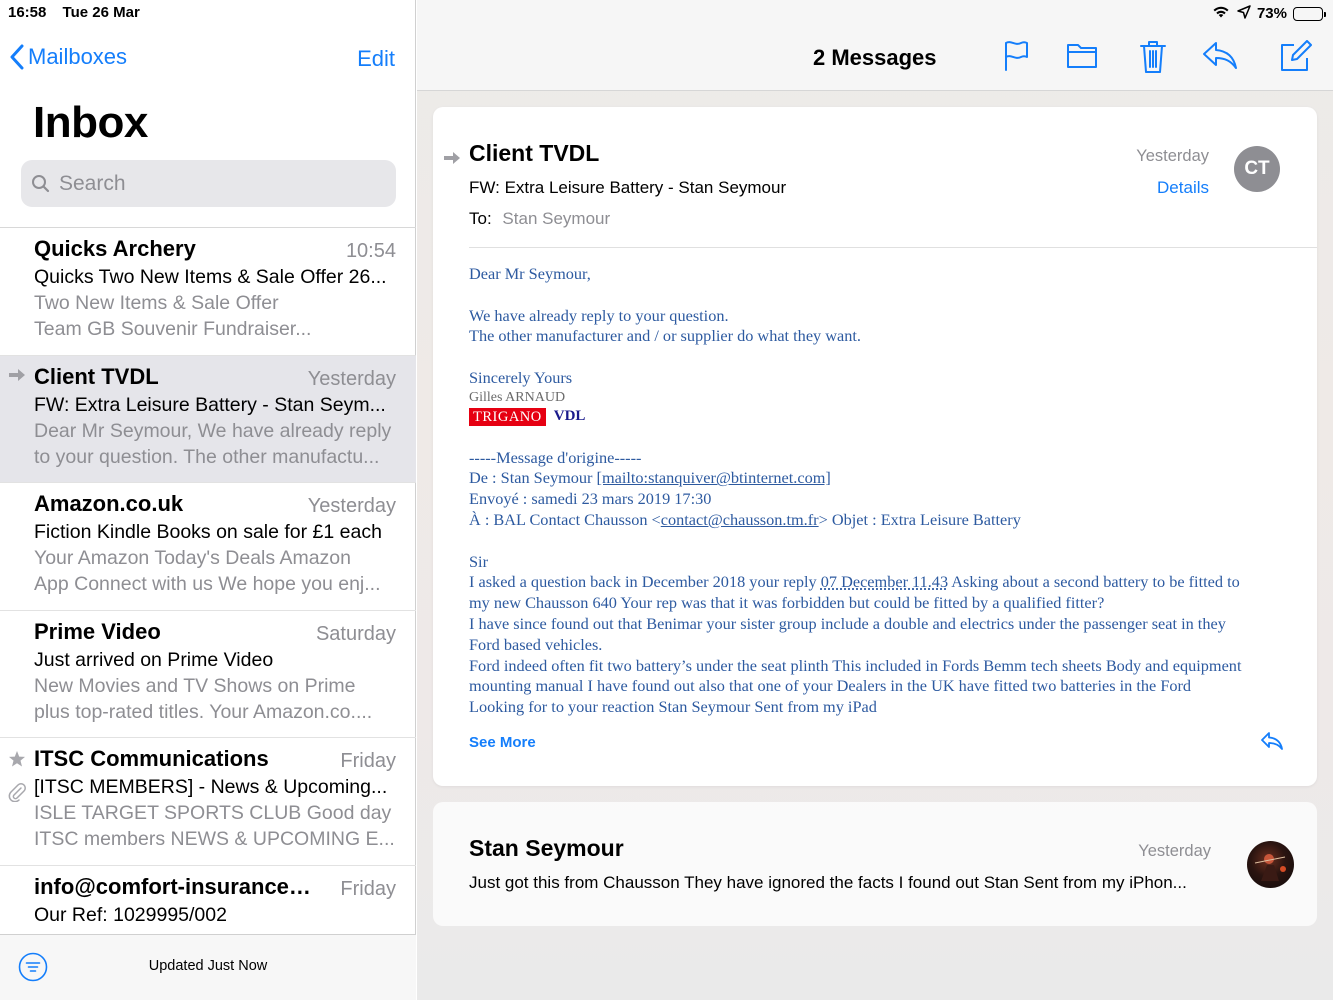  What do you see at coordinates (517, 397) in the screenshot?
I see `signature-name: Gilles ARNAUD` at bounding box center [517, 397].